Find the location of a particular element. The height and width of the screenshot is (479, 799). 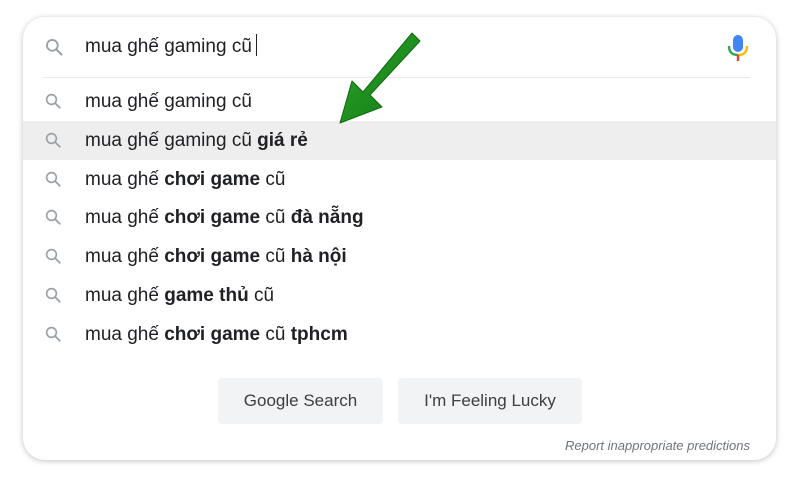

suggestion-text: mua ghế chơi game cũ is located at coordinates (185, 179).